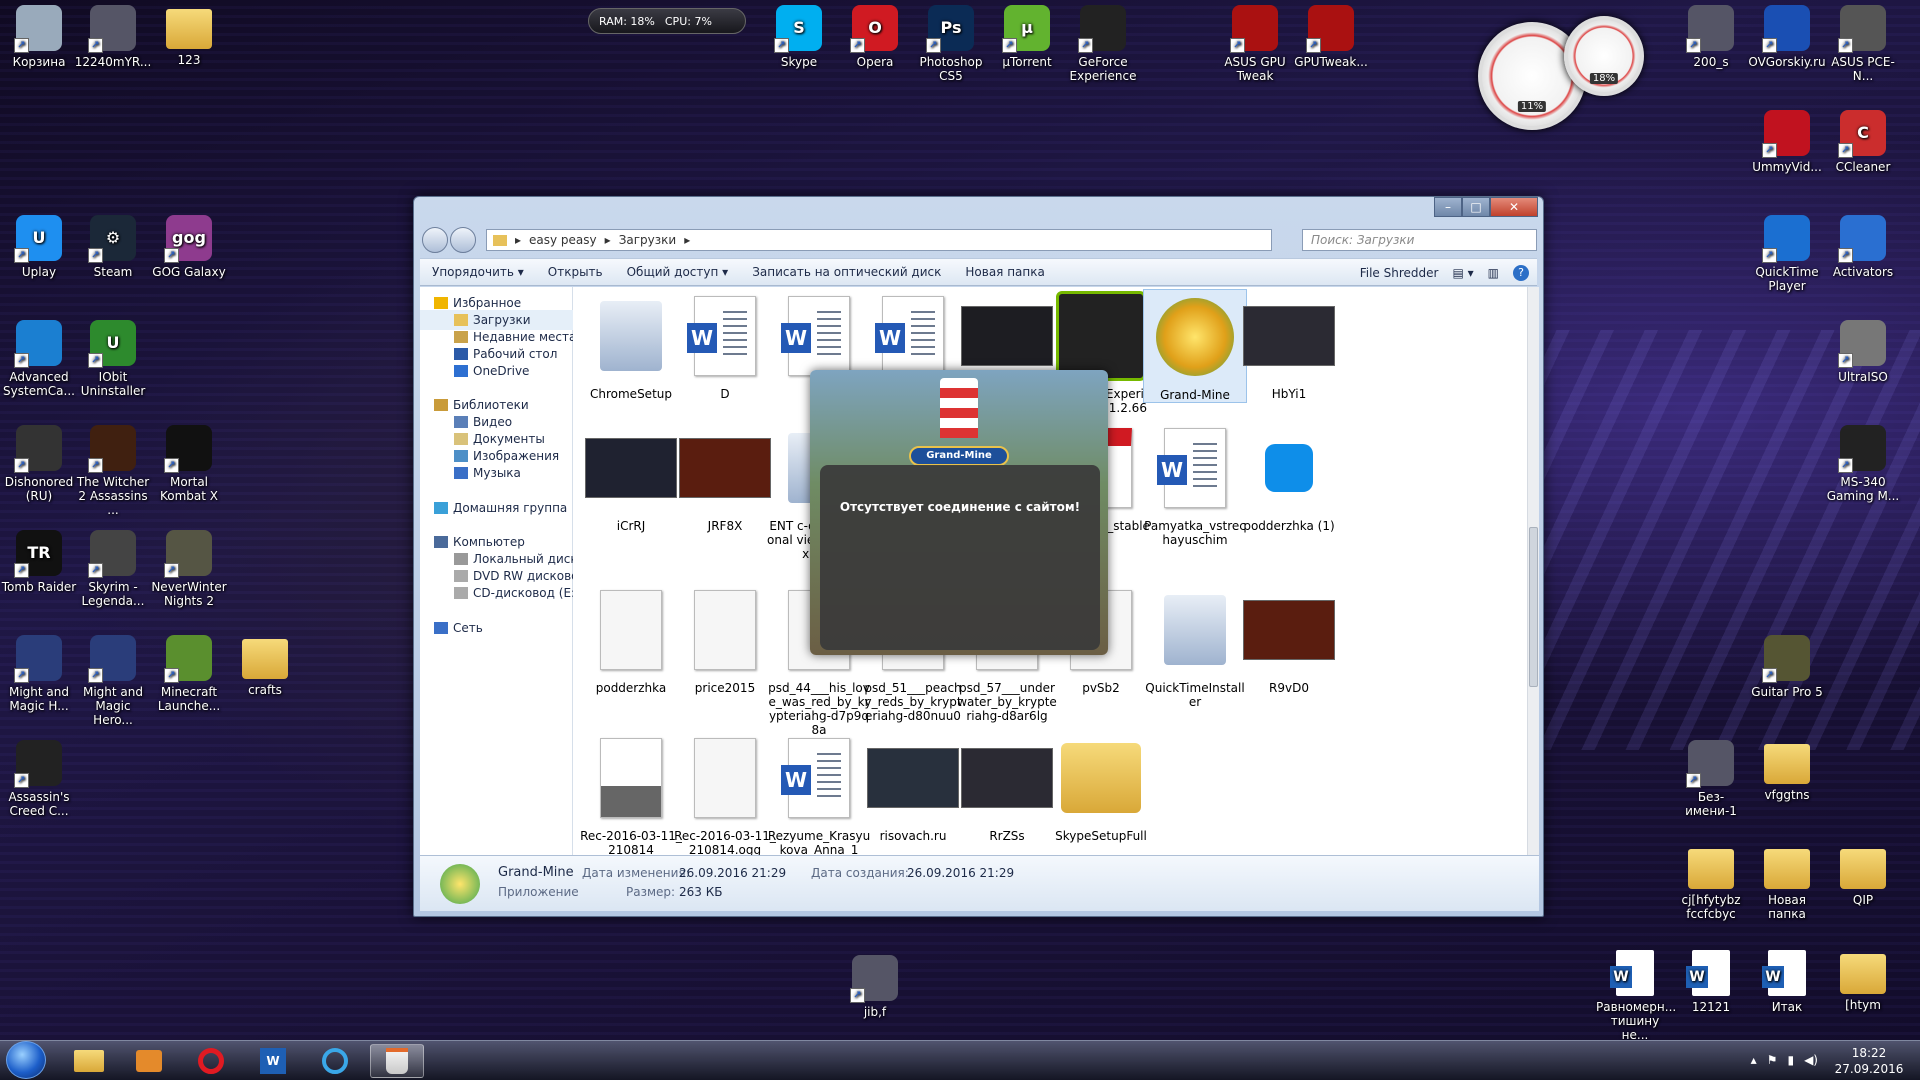 The width and height of the screenshot is (1920, 1080). I want to click on desktop-icon: Корзина, so click(39, 37).